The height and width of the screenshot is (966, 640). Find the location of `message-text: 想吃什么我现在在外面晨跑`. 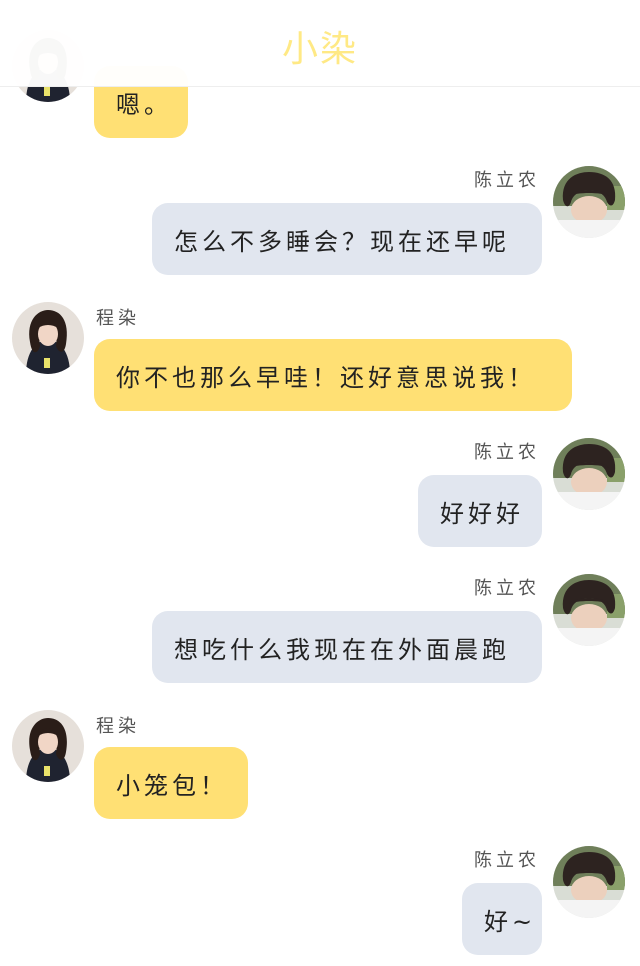

message-text: 想吃什么我现在在外面晨跑 is located at coordinates (342, 649).